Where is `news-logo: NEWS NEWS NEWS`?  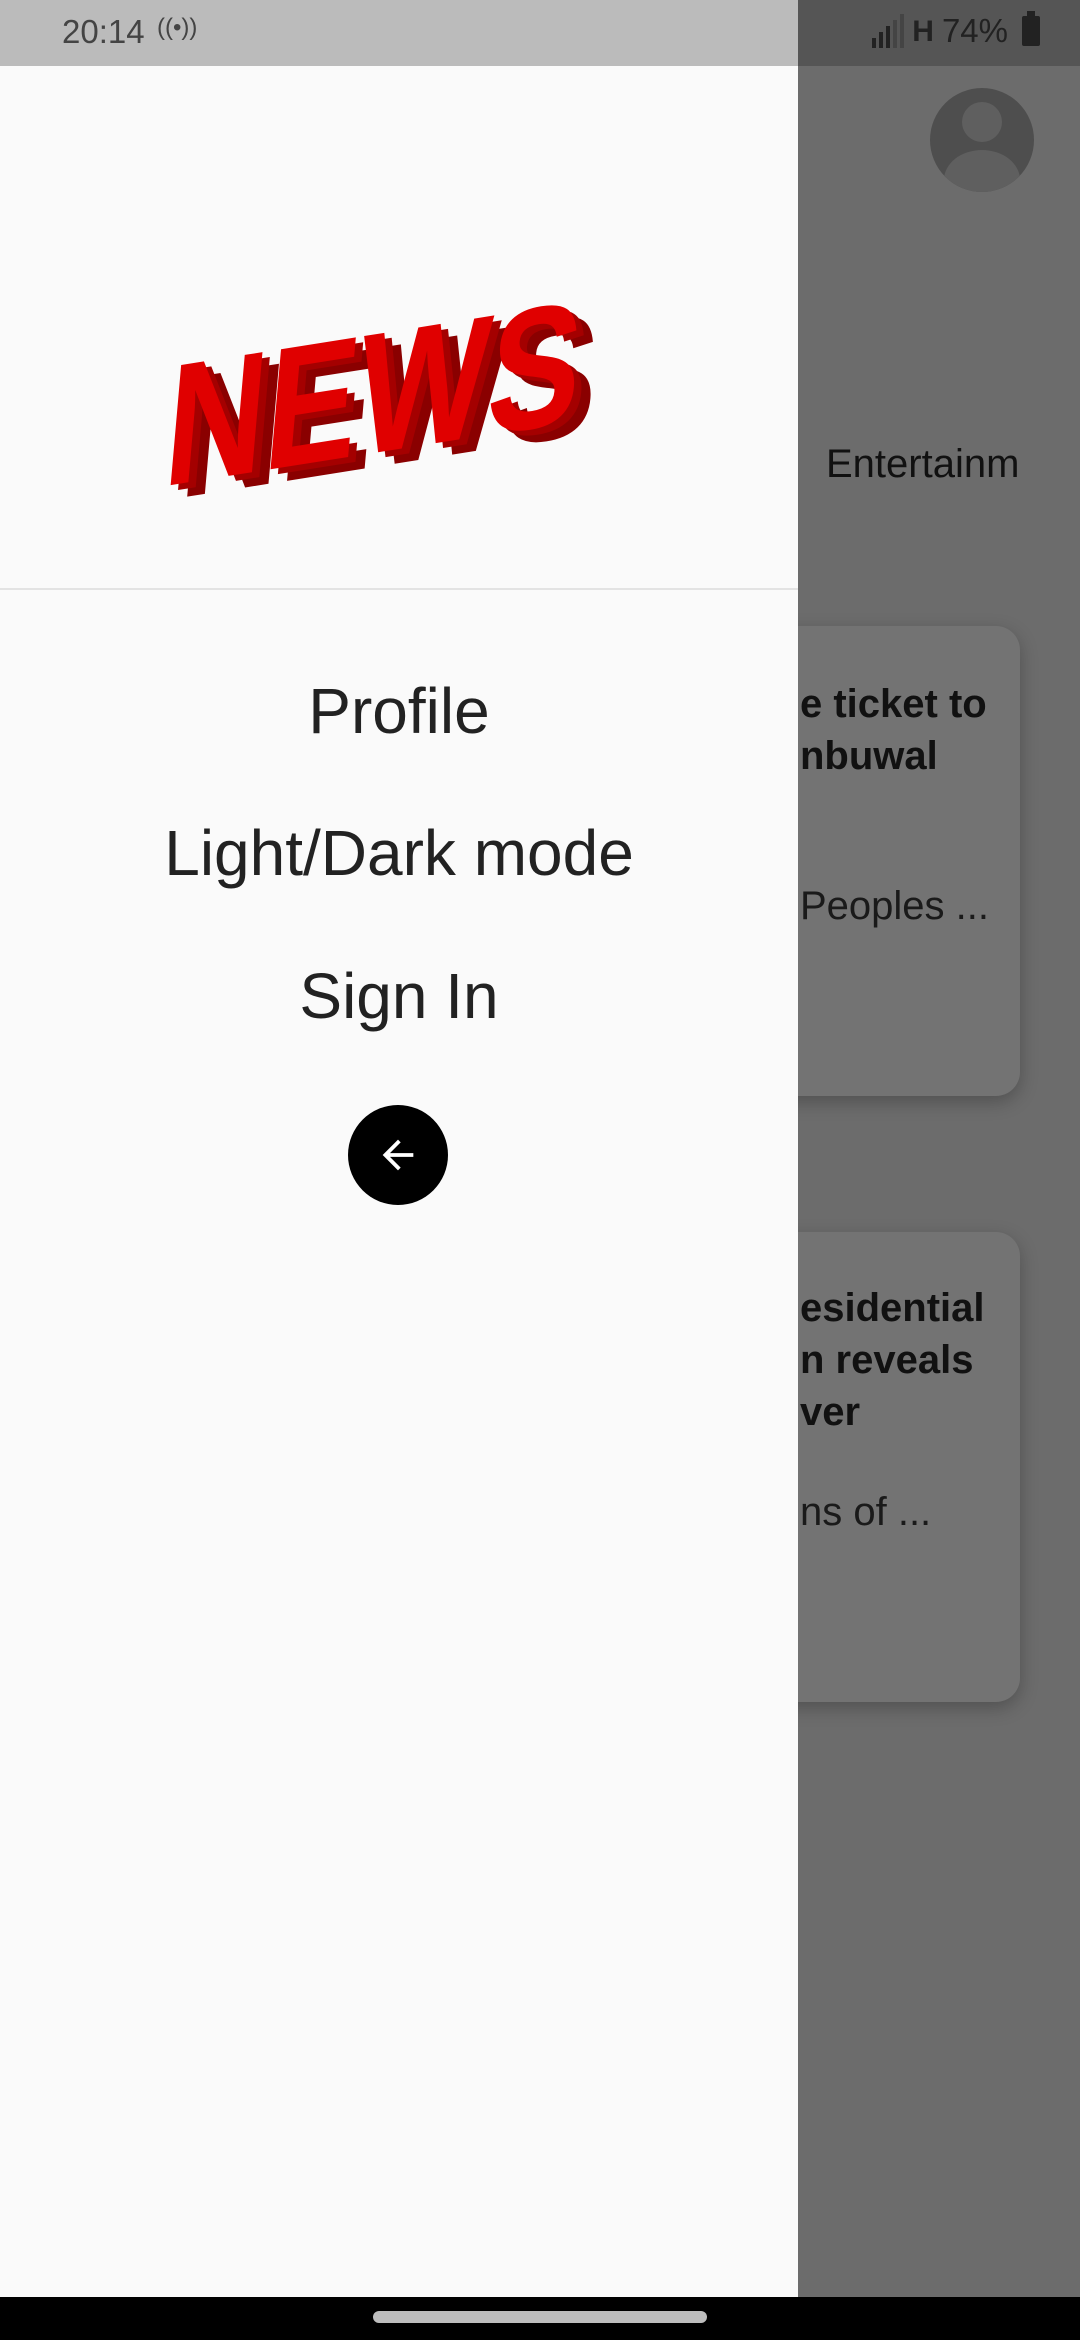 news-logo: NEWS NEWS NEWS is located at coordinates (382, 386).